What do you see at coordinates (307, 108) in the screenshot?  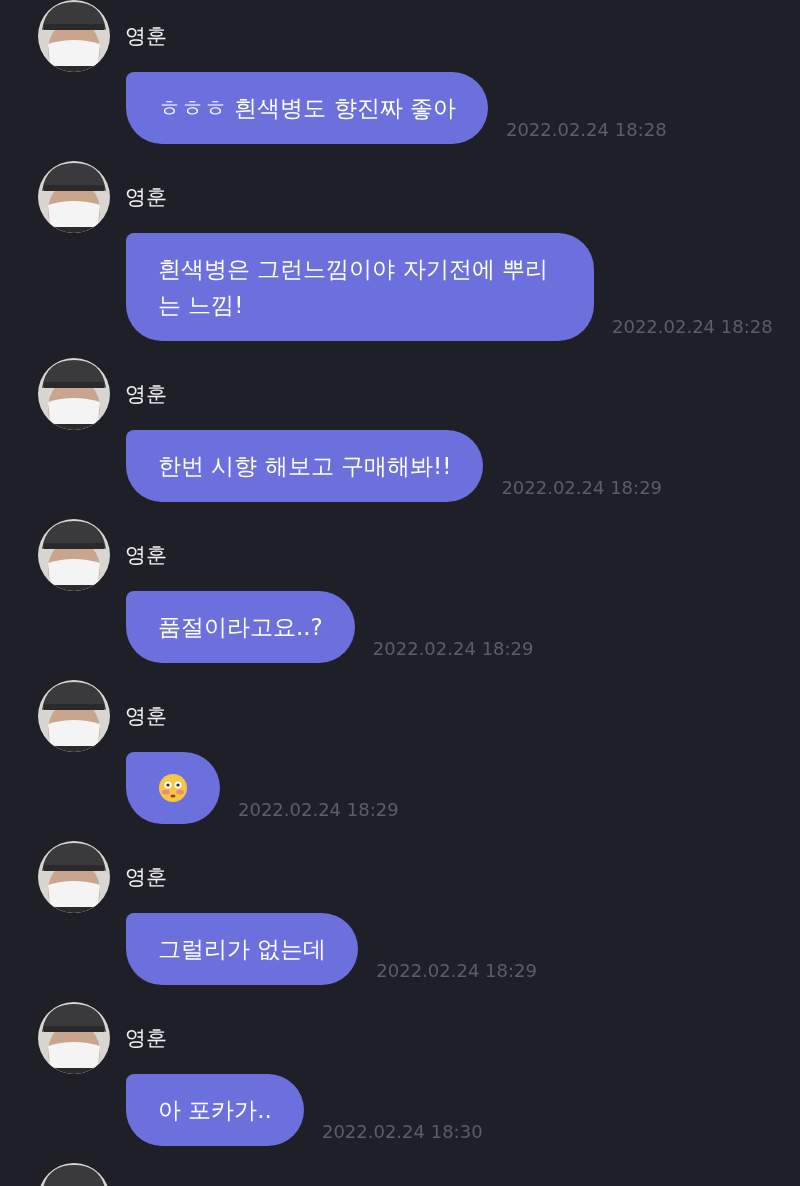 I see `message-bubble: ㅎㅎㅎ 흰색병도 향진짜 좋아` at bounding box center [307, 108].